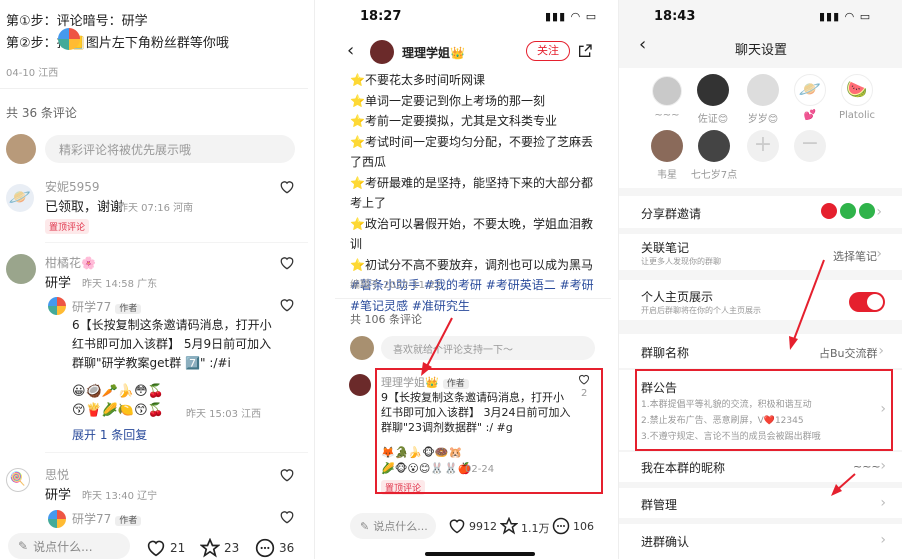 This screenshot has width=902, height=559. What do you see at coordinates (480, 554) in the screenshot?
I see `home-indicator` at bounding box center [480, 554].